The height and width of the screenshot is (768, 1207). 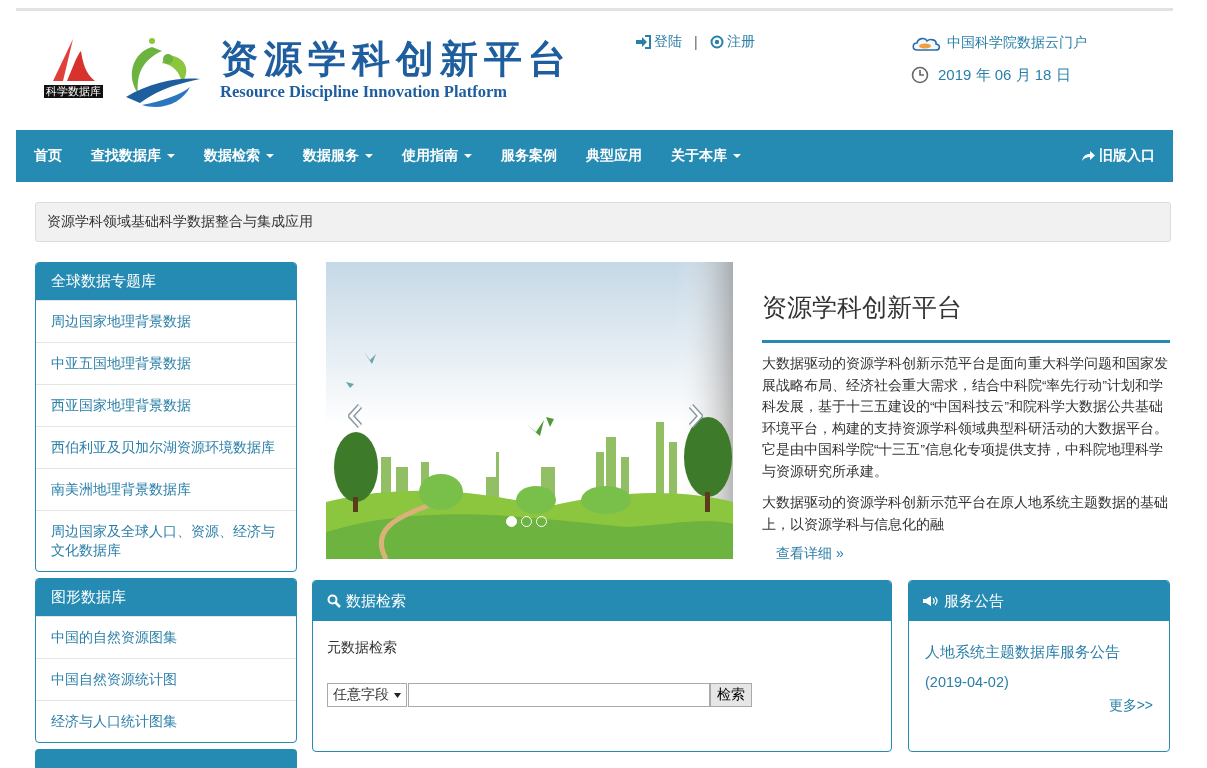 I want to click on sidebar-item: 中亚五国地理背景数据, so click(x=166, y=363).